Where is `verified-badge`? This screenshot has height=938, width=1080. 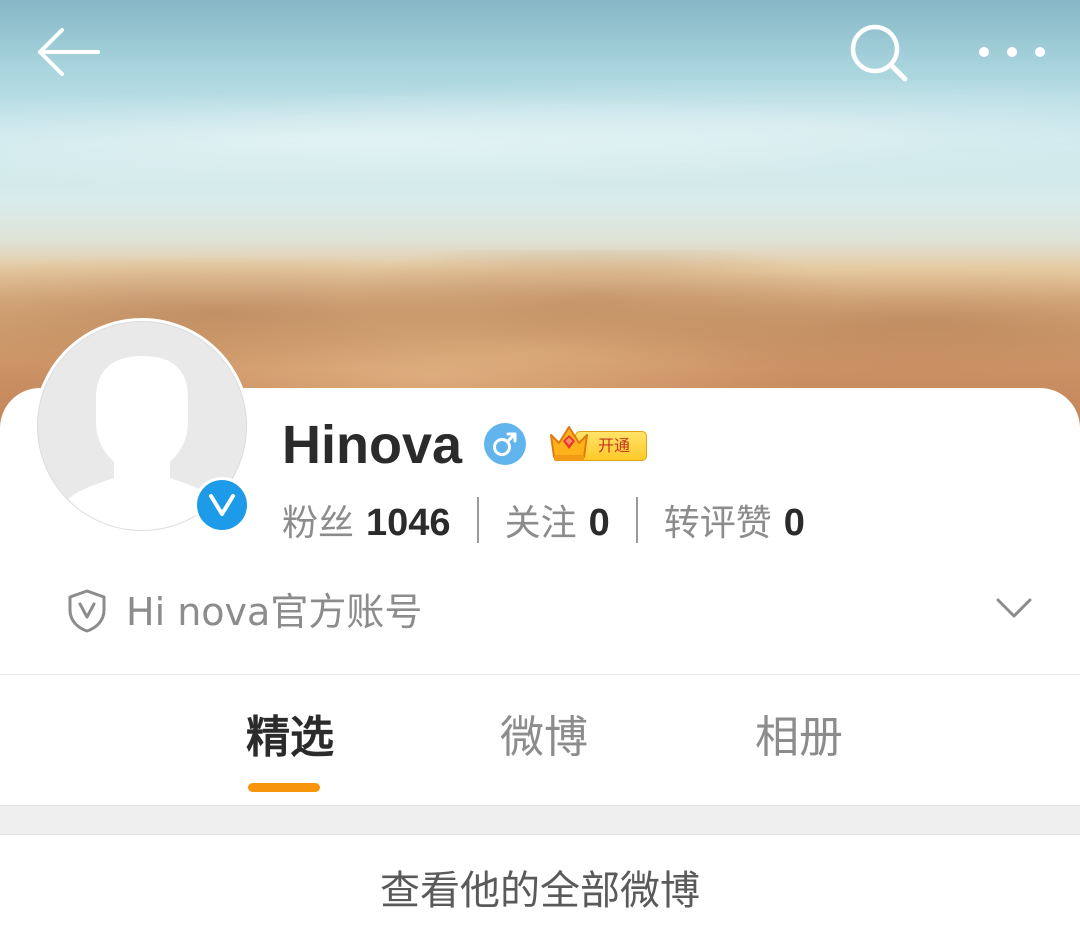 verified-badge is located at coordinates (222, 505).